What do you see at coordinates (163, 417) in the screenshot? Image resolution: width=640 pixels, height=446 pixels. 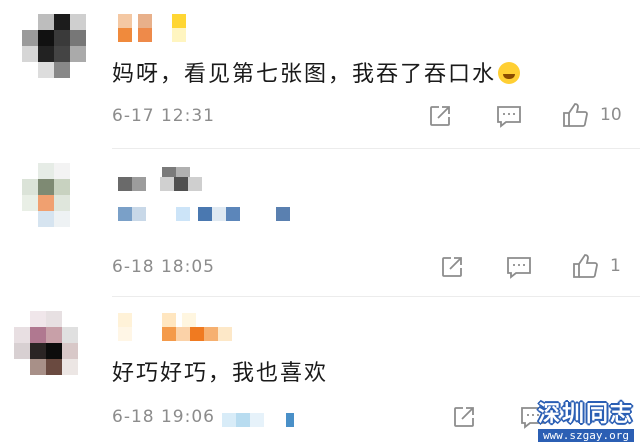 I see `comment-time: 6-18 19:06` at bounding box center [163, 417].